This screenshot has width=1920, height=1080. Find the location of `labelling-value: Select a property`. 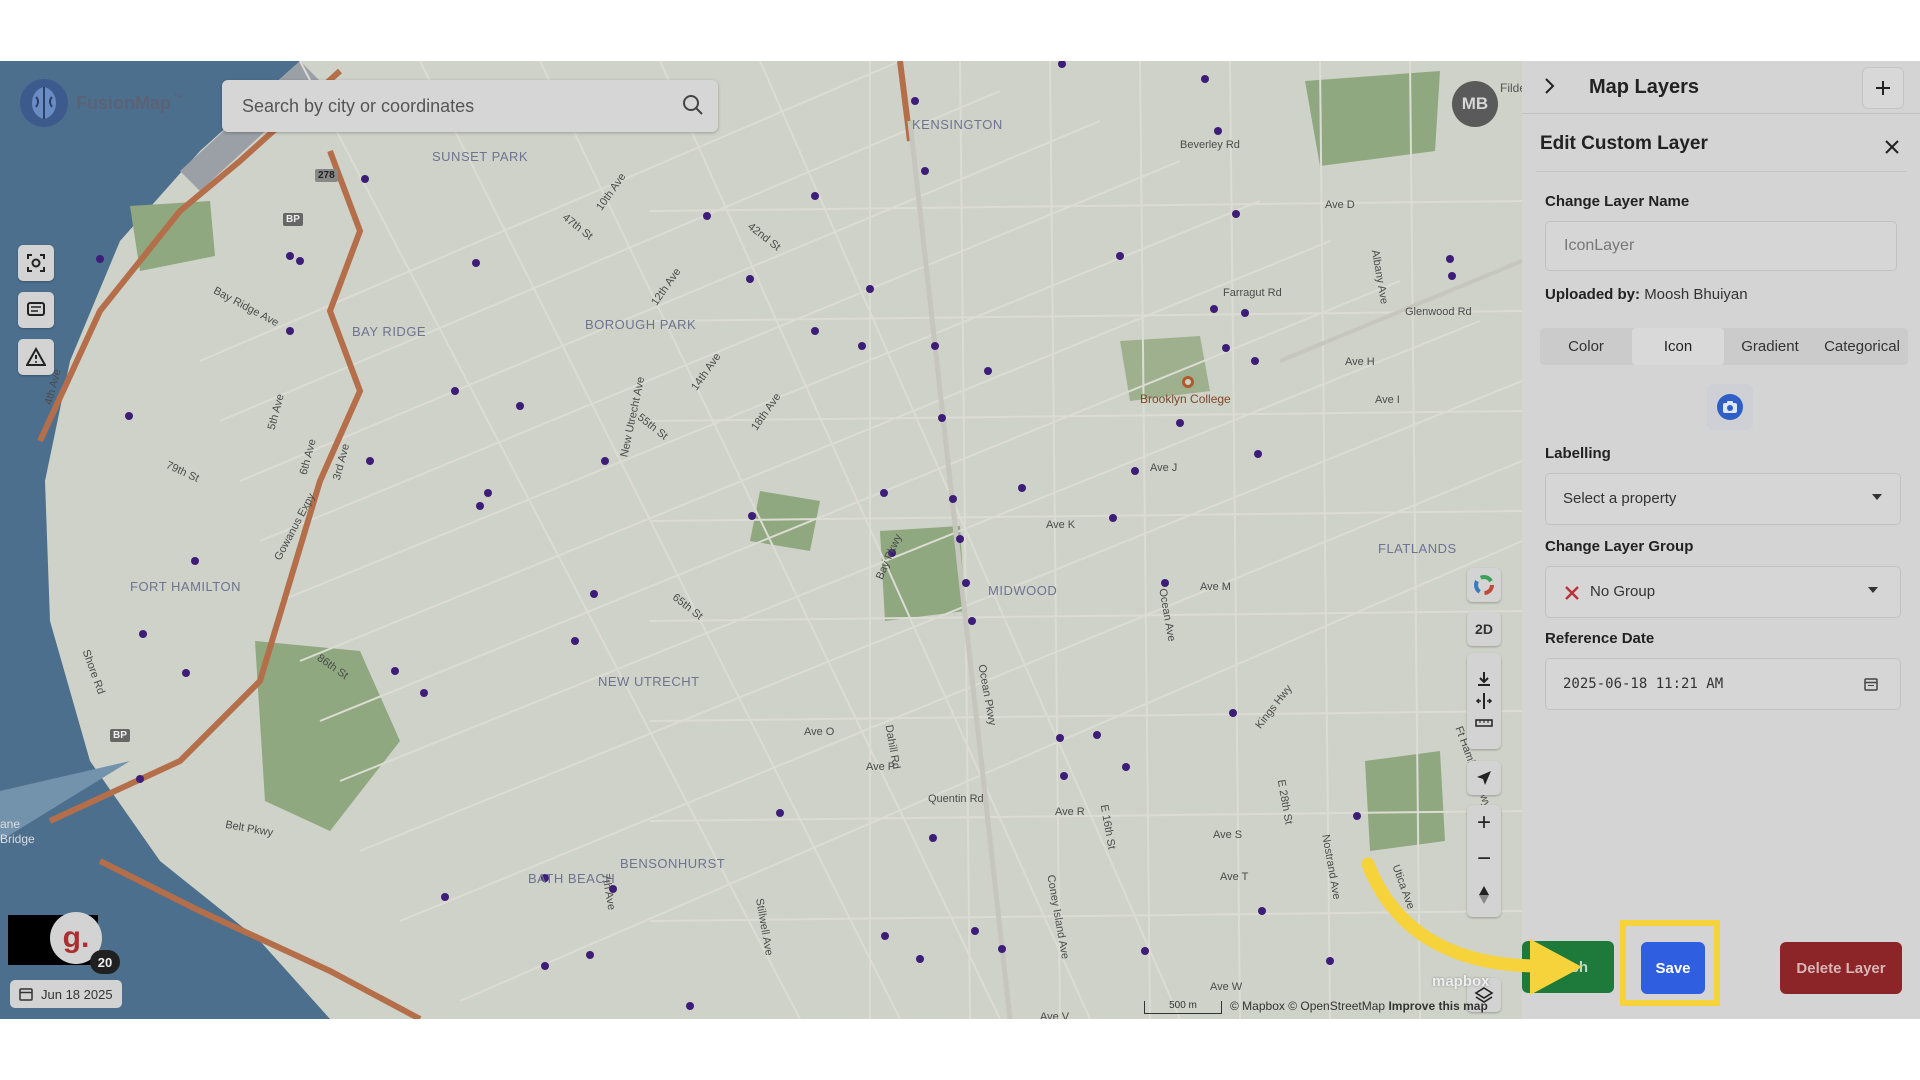

labelling-value: Select a property is located at coordinates (1620, 498).